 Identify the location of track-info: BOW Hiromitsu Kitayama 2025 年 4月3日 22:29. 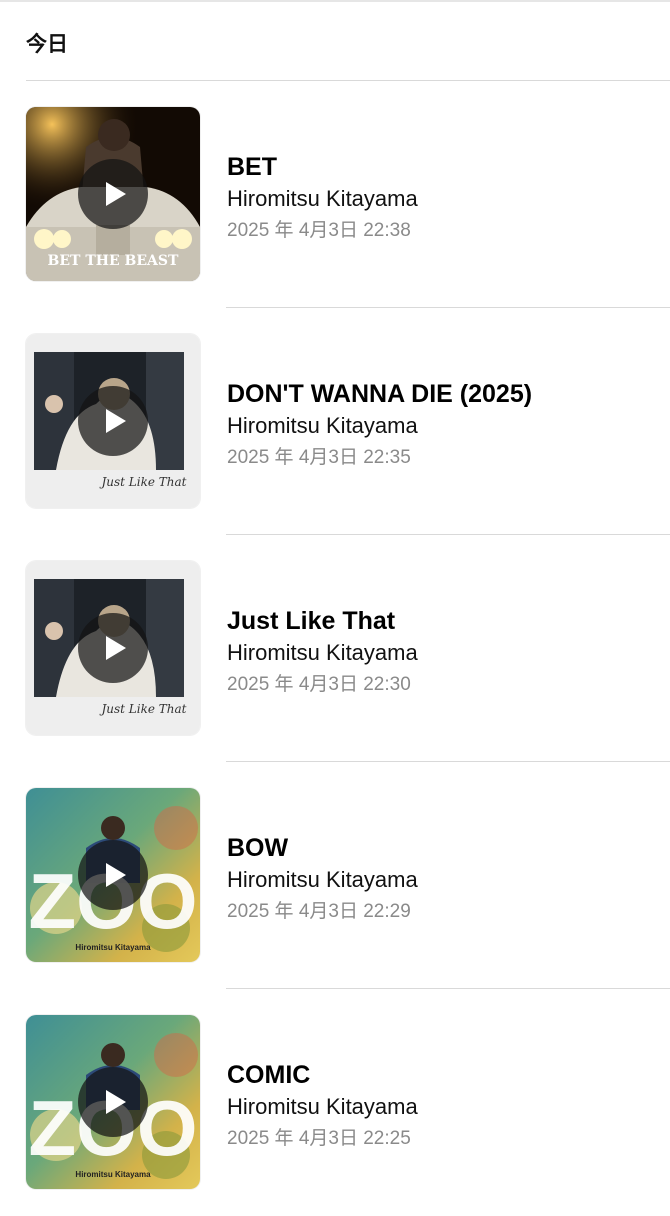
(322, 880).